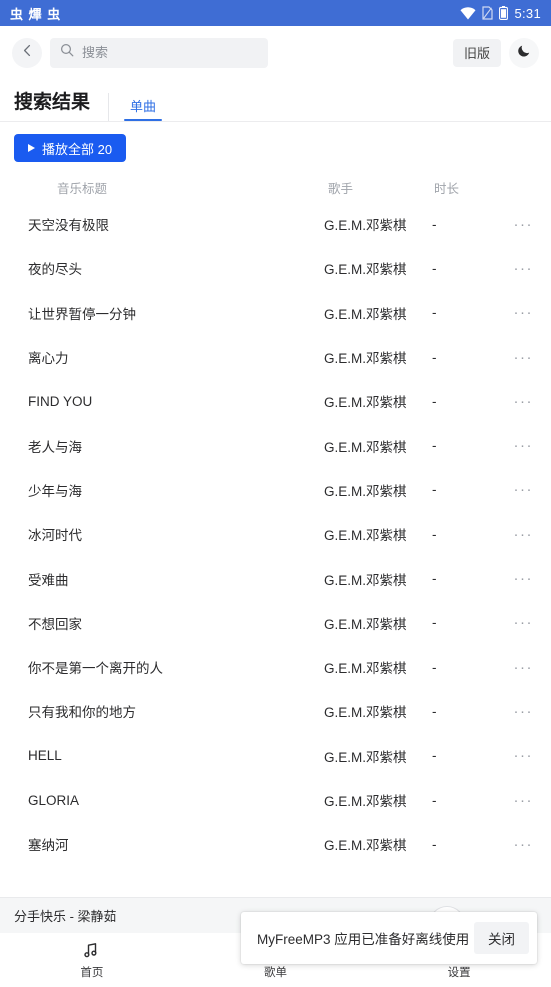  Describe the element at coordinates (55, 536) in the screenshot. I see `song-title: 冰河时代` at that location.